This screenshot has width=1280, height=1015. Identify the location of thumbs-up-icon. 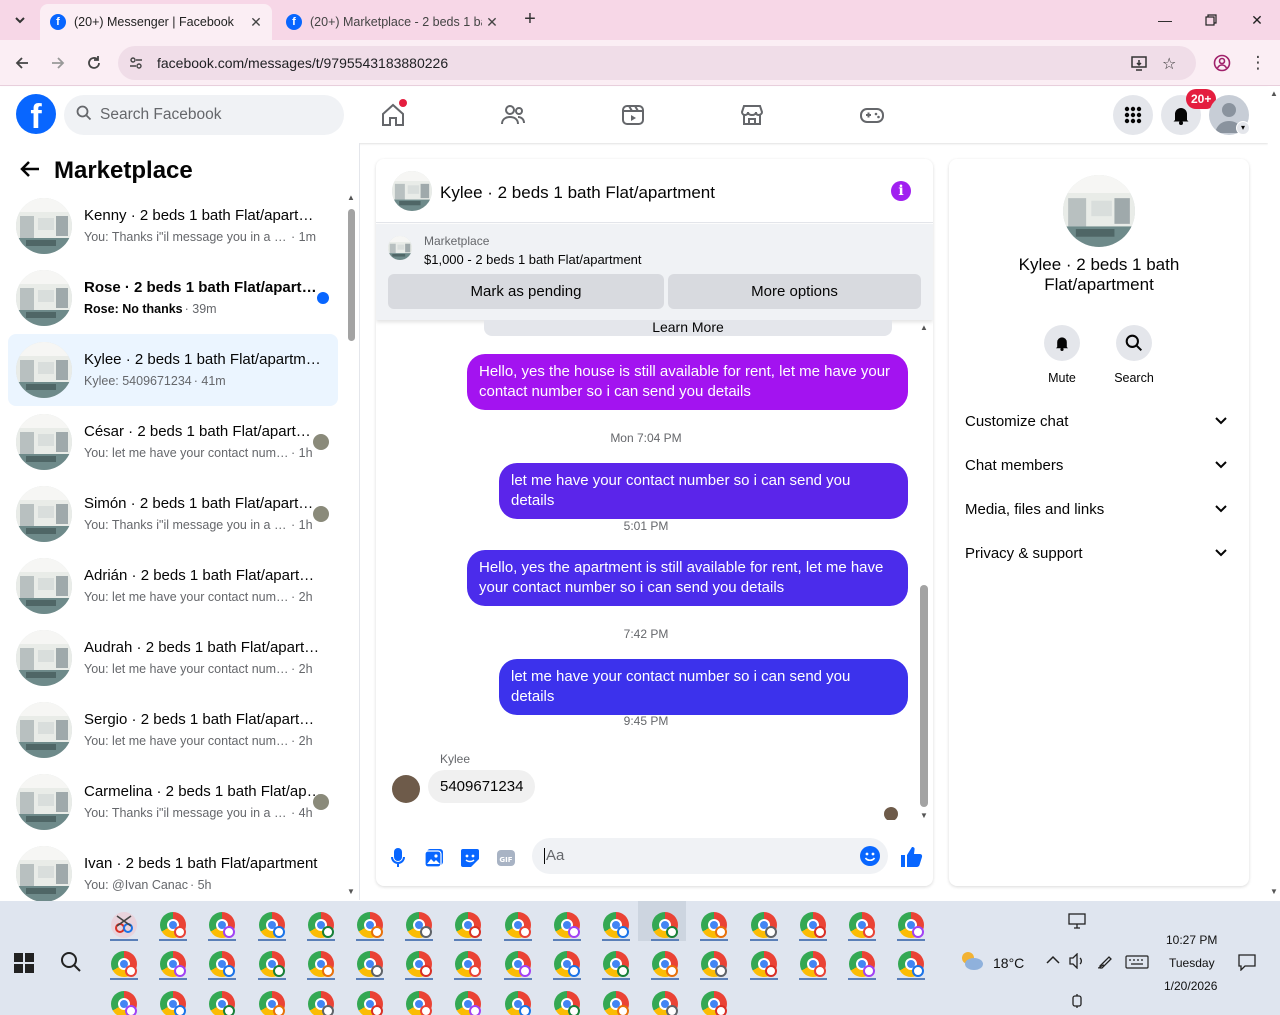
(911, 857).